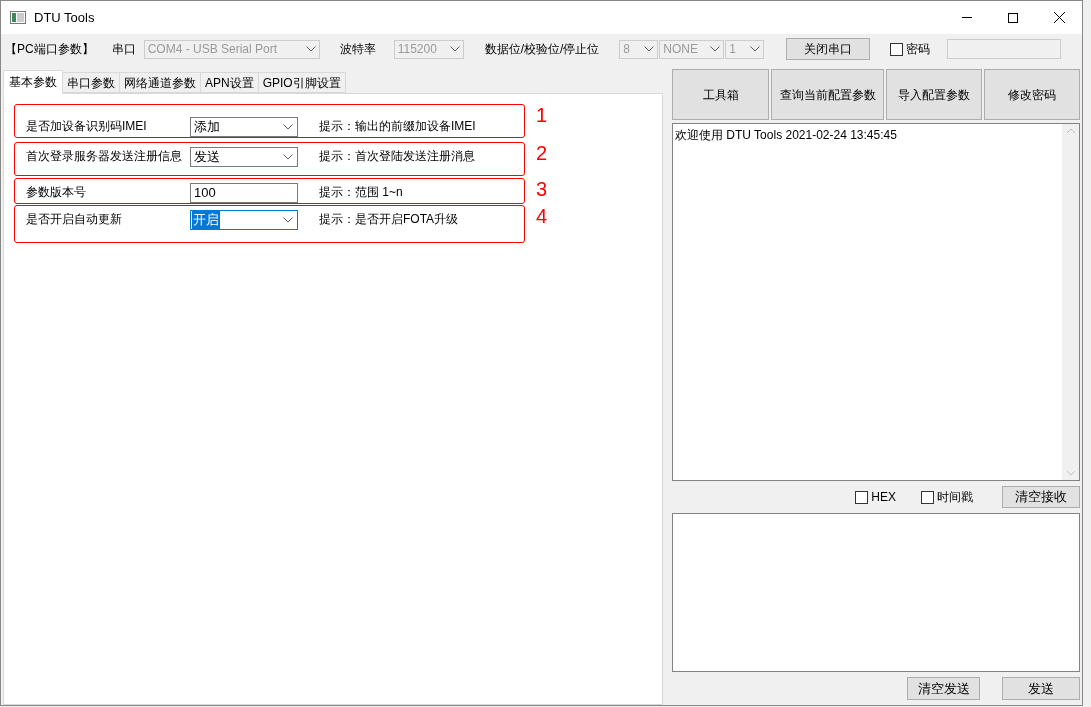 This screenshot has width=1091, height=707. Describe the element at coordinates (123, 49) in the screenshot. I see `field-label: 串口` at that location.